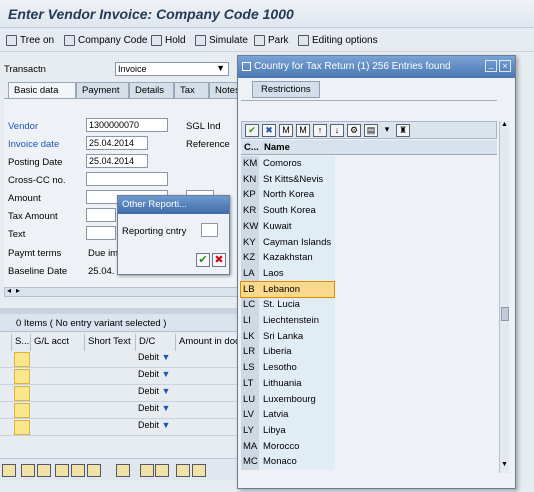  I want to click on column-amount: Amount in doc, so click(208, 342).